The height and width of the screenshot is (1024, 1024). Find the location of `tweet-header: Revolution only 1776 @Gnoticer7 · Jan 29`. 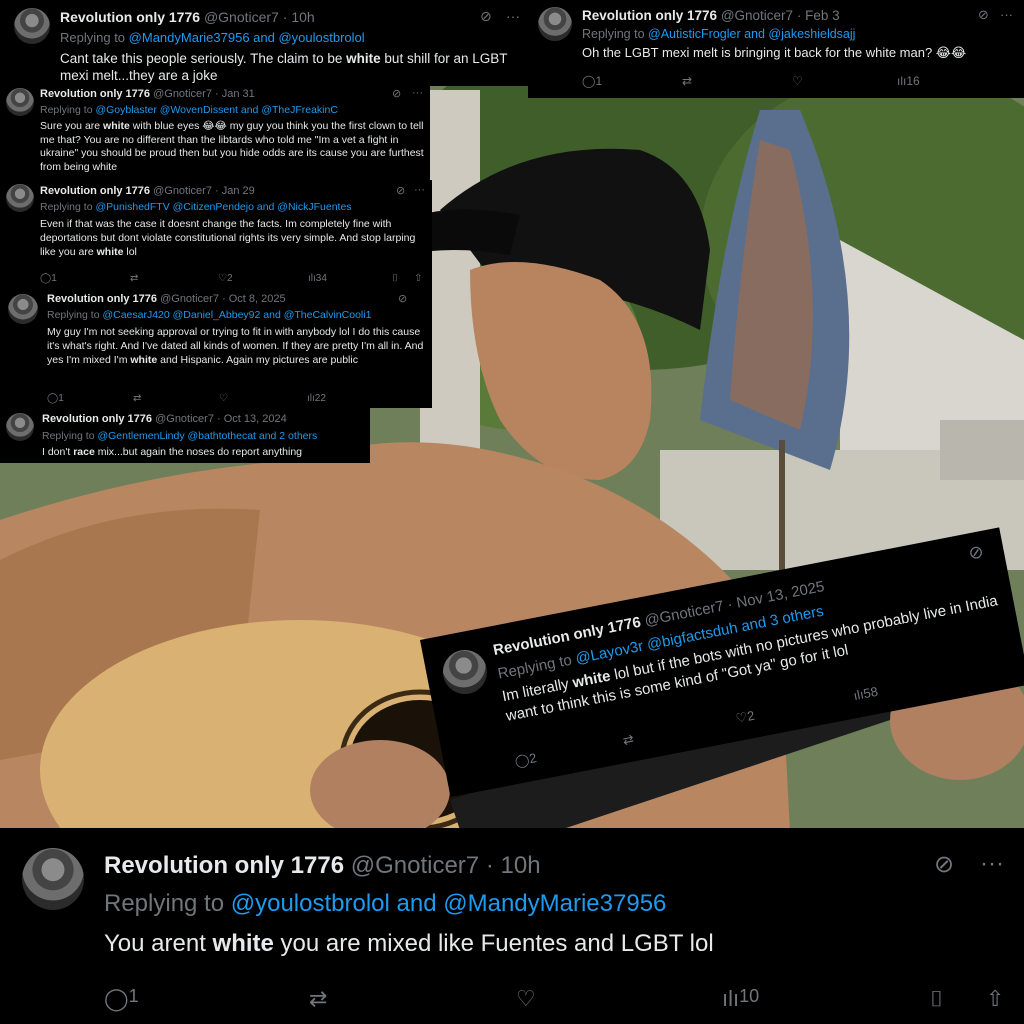

tweet-header: Revolution only 1776 @Gnoticer7 · Jan 29 is located at coordinates (147, 191).